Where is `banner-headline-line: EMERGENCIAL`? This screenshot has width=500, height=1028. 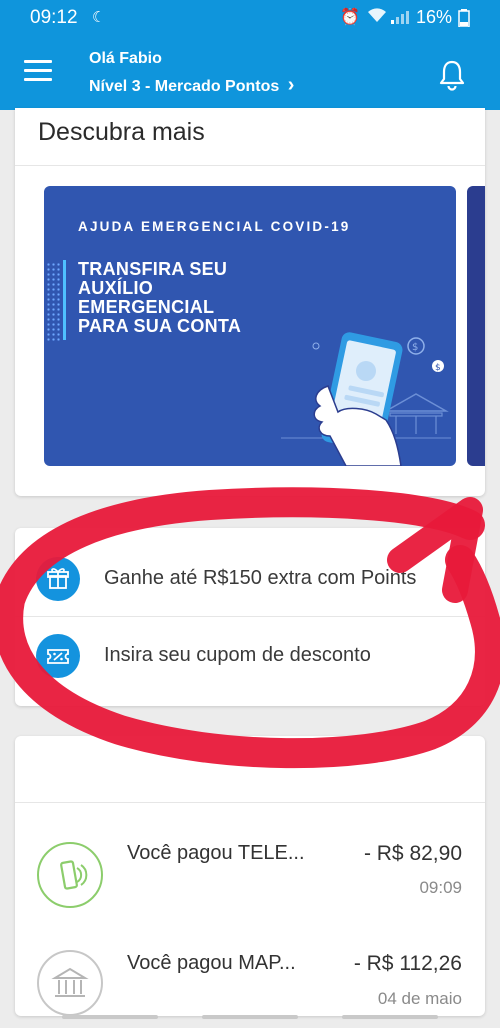
banner-headline-line: EMERGENCIAL is located at coordinates (146, 307).